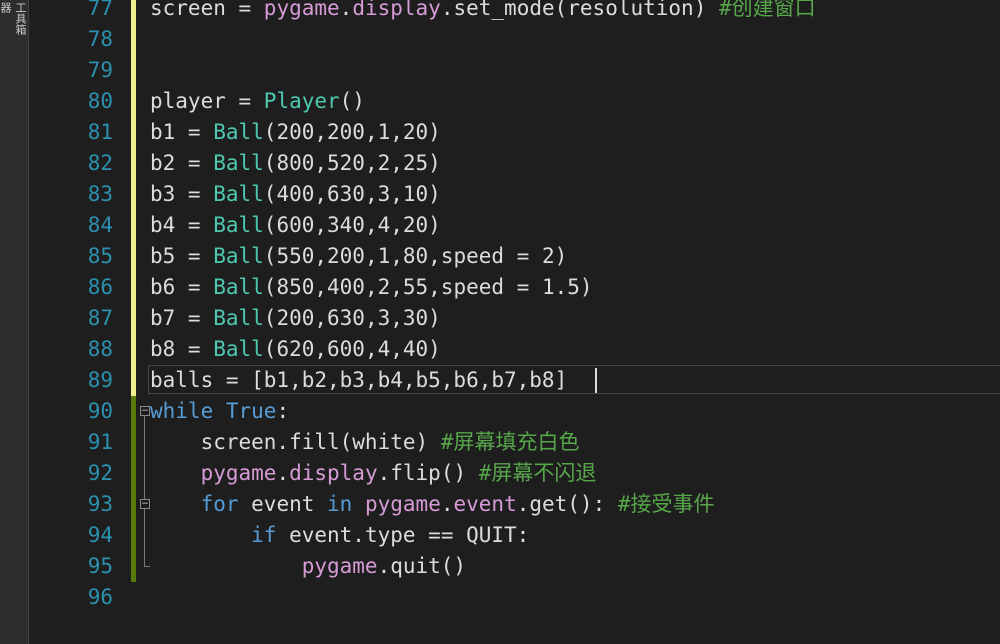 The image size is (1000, 644). I want to click on token-plain: .flip(), so click(428, 473).